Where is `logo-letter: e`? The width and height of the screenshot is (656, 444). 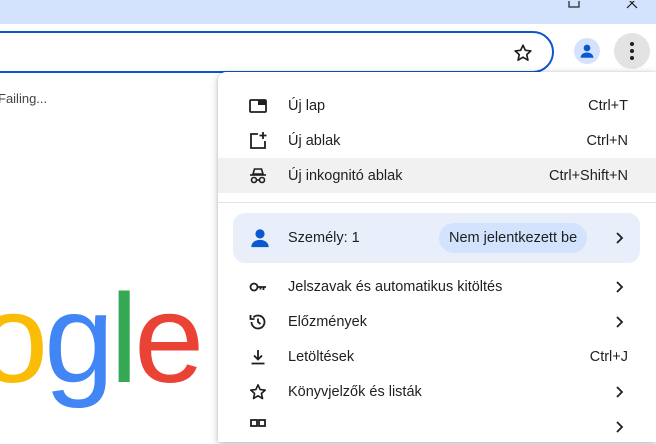
logo-letter: e is located at coordinates (169, 338).